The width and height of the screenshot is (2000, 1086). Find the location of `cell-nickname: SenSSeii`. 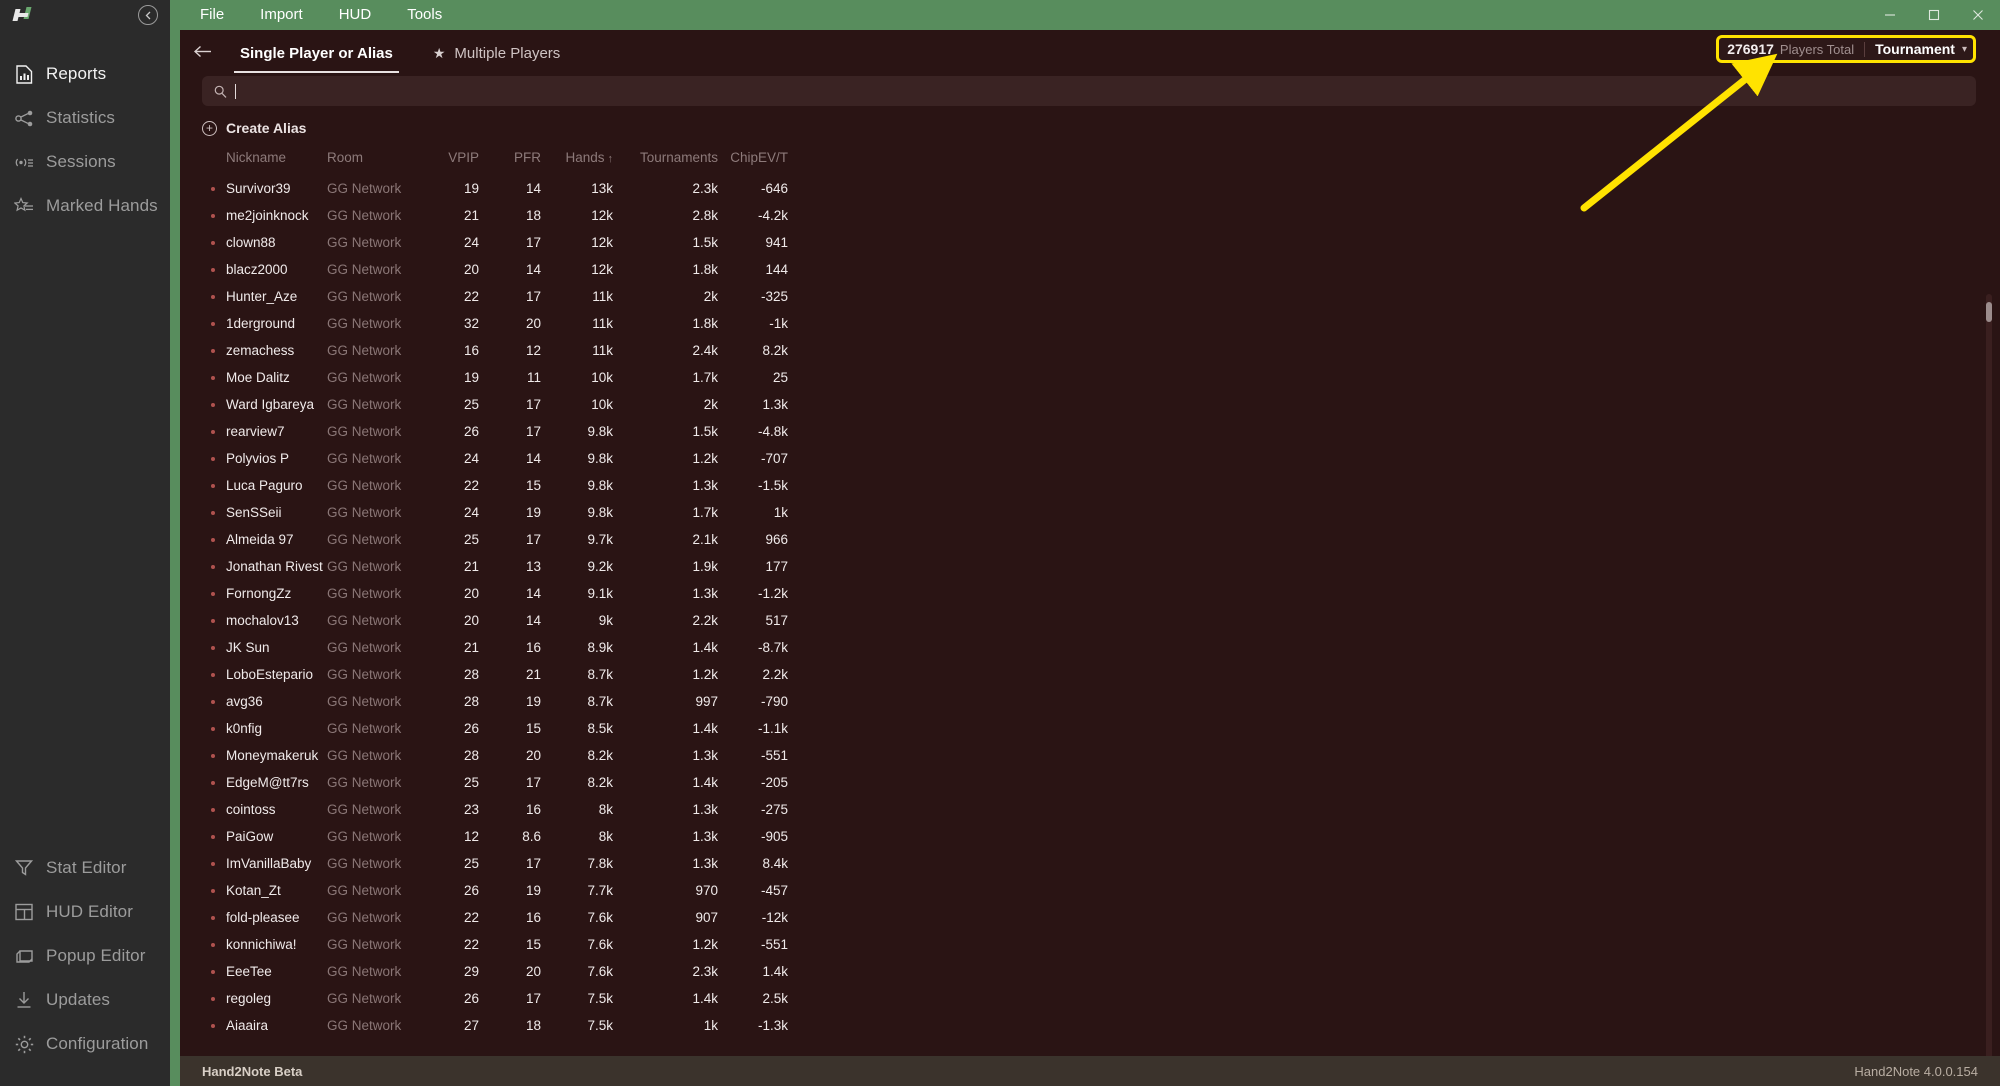

cell-nickname: SenSSeii is located at coordinates (264, 512).